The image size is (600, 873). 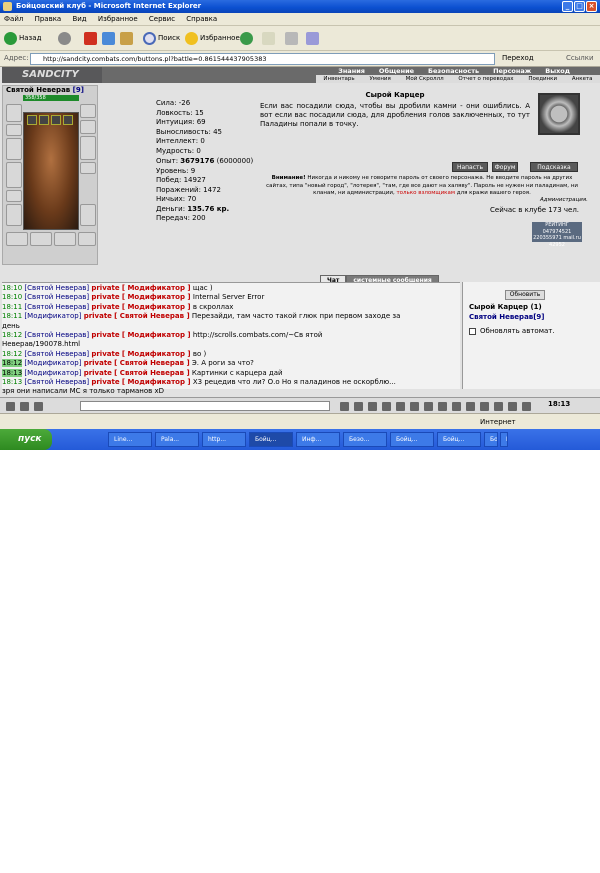 I want to click on menu-edit: Правка, so click(x=48, y=19).